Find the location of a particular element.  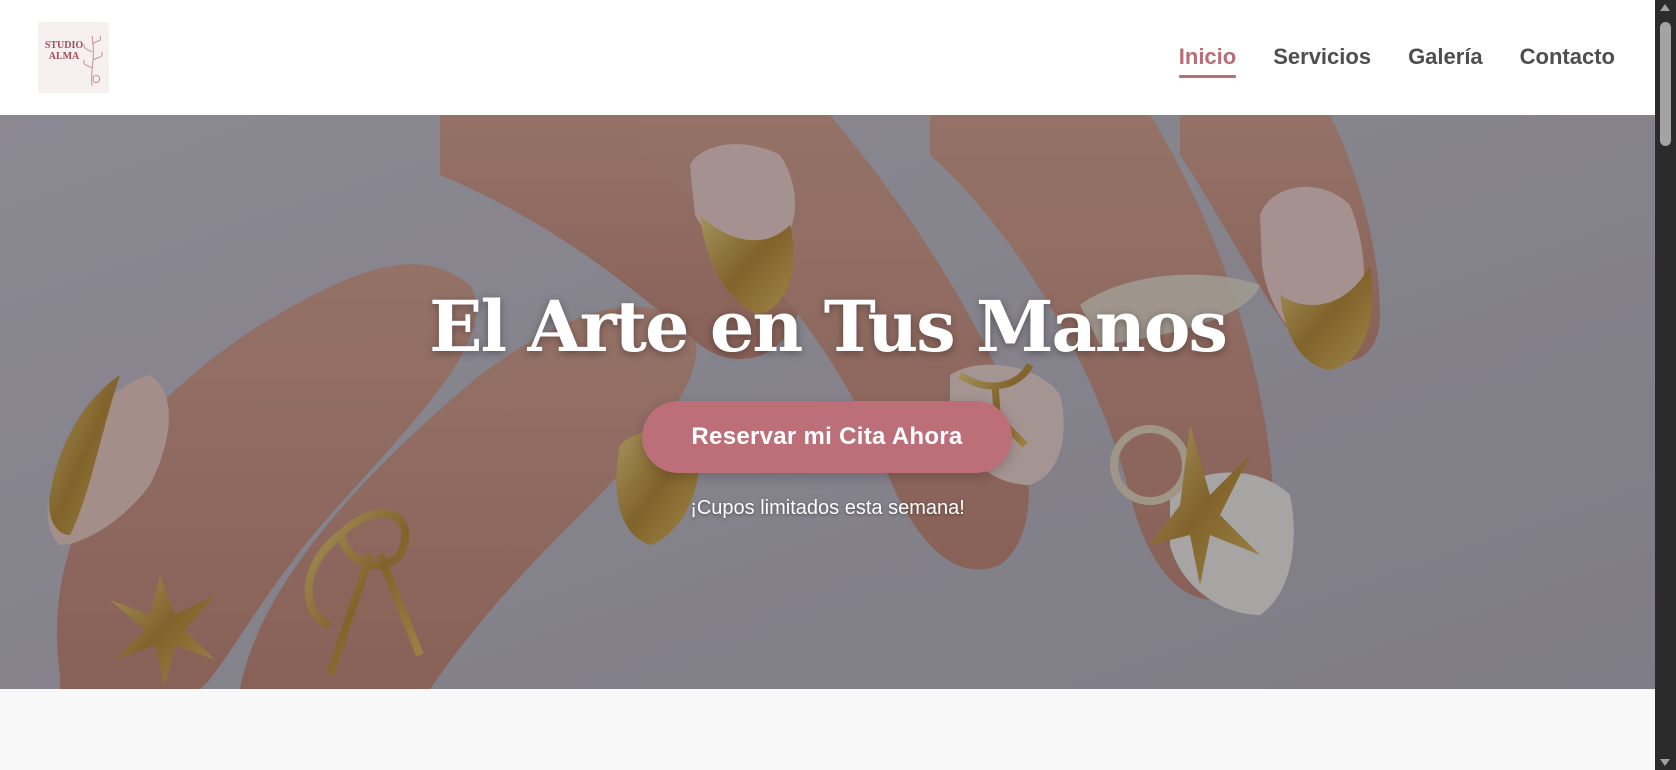

scroll-thumb is located at coordinates (1665, 84).